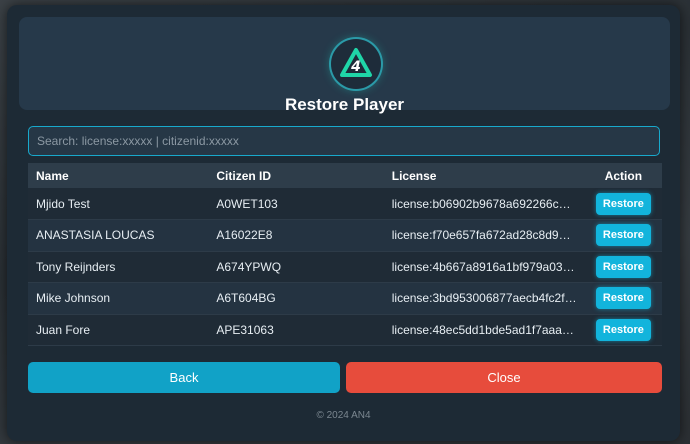 This screenshot has height=444, width=690. Describe the element at coordinates (343, 415) in the screenshot. I see `footer-copyright: © 2024 AN4` at that location.